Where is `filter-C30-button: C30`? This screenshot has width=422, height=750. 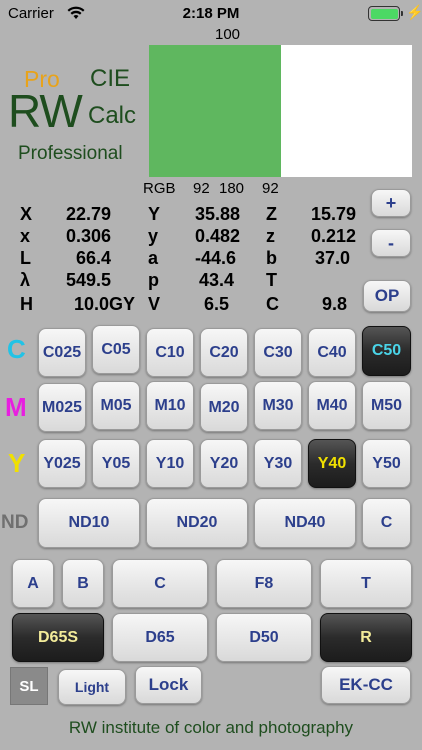
filter-C30-button: C30 is located at coordinates (278, 352).